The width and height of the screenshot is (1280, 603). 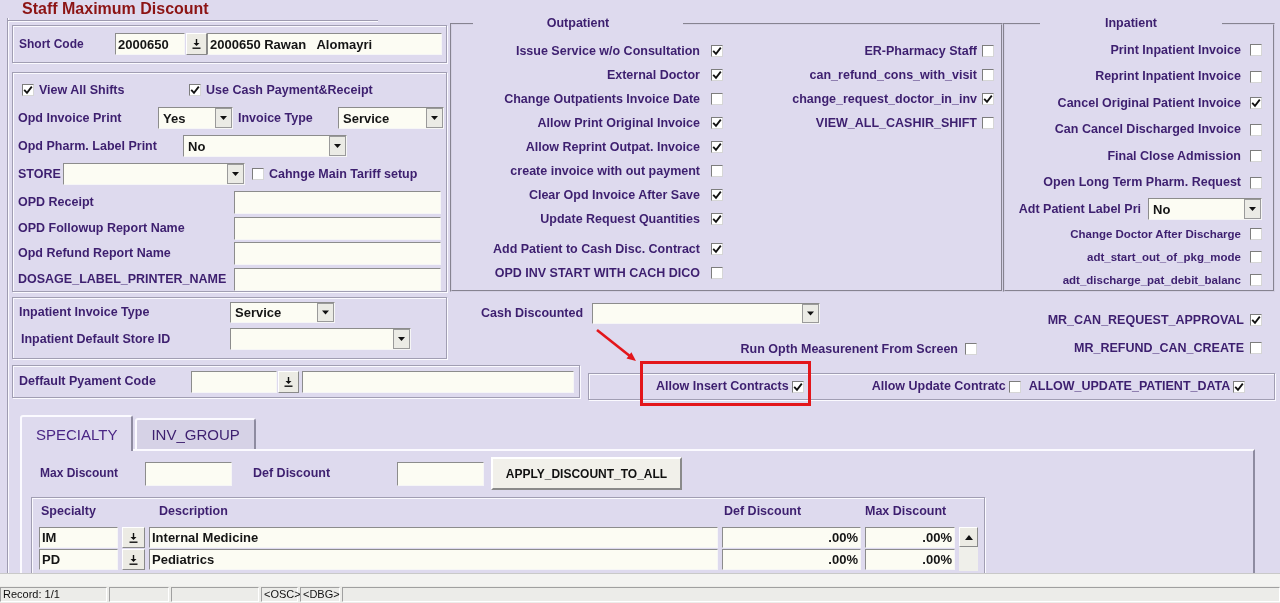 What do you see at coordinates (39, 174) in the screenshot?
I see `field-label: STORE` at bounding box center [39, 174].